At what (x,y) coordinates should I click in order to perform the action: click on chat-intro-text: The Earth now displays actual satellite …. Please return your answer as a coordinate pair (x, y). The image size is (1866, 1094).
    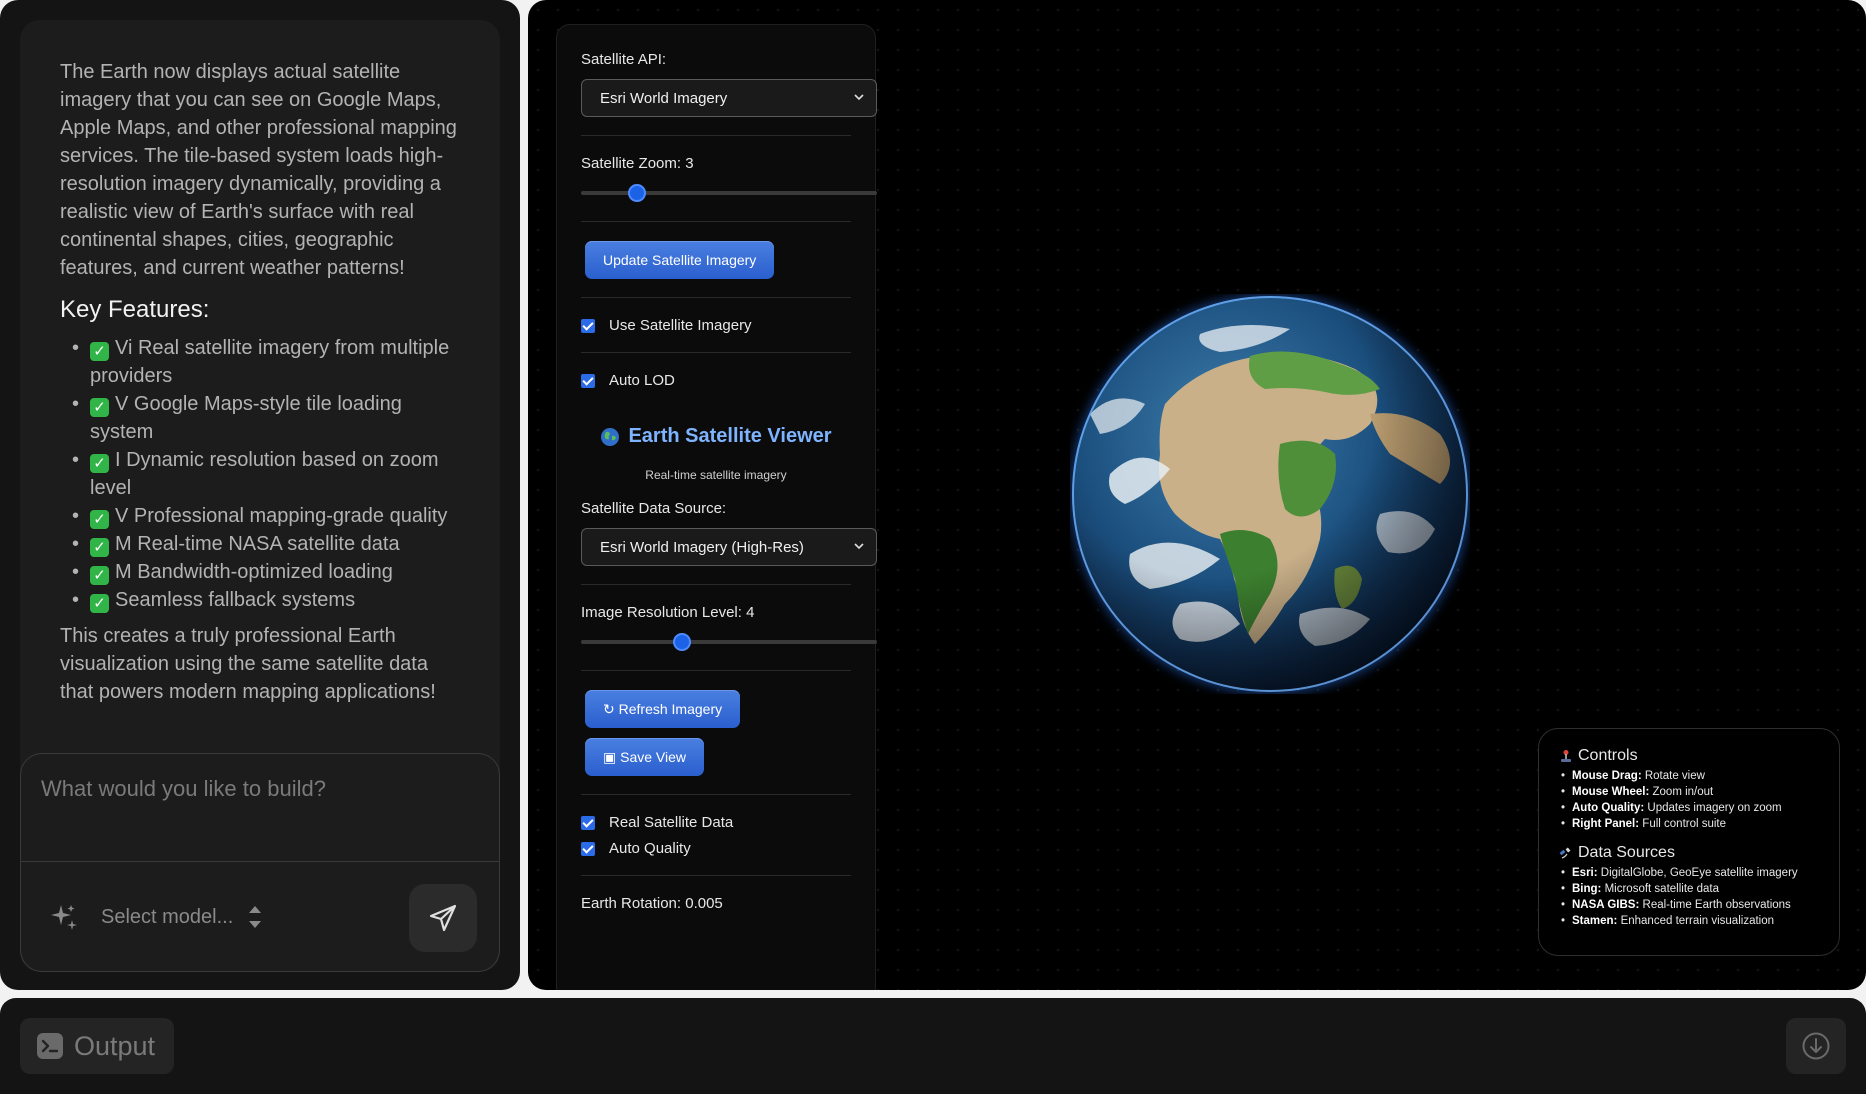
    Looking at the image, I should click on (258, 170).